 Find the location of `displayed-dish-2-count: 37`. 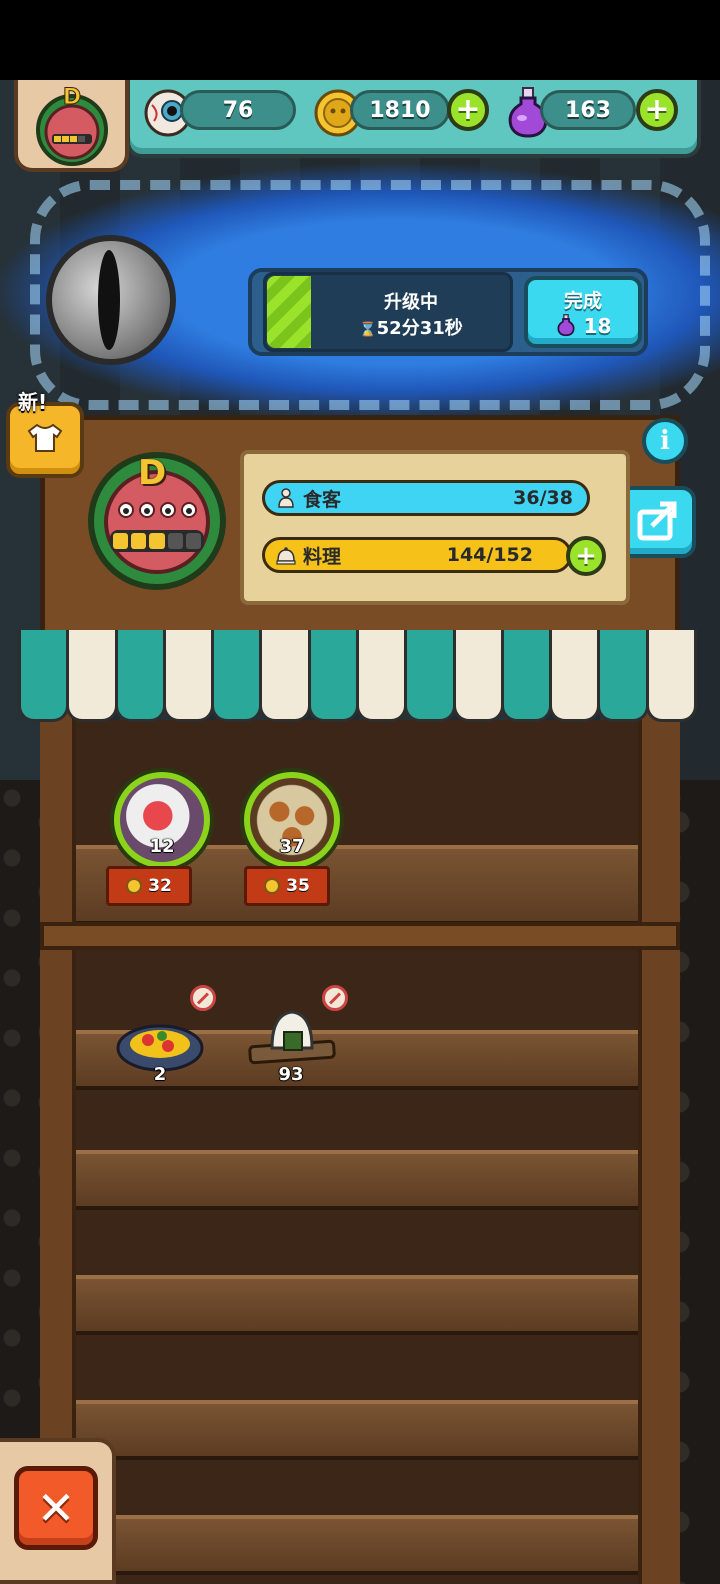

displayed-dish-2-count: 37 is located at coordinates (292, 846).